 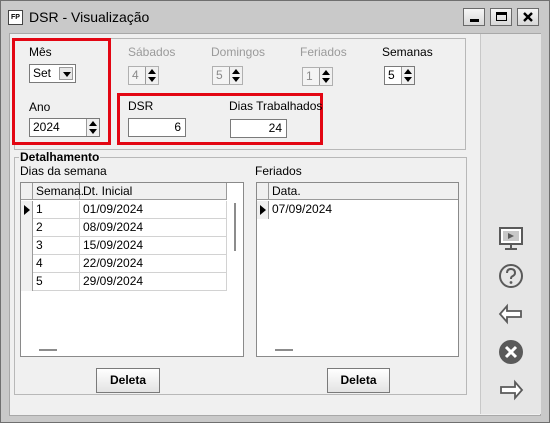 I want to click on help-icon, so click(x=511, y=276).